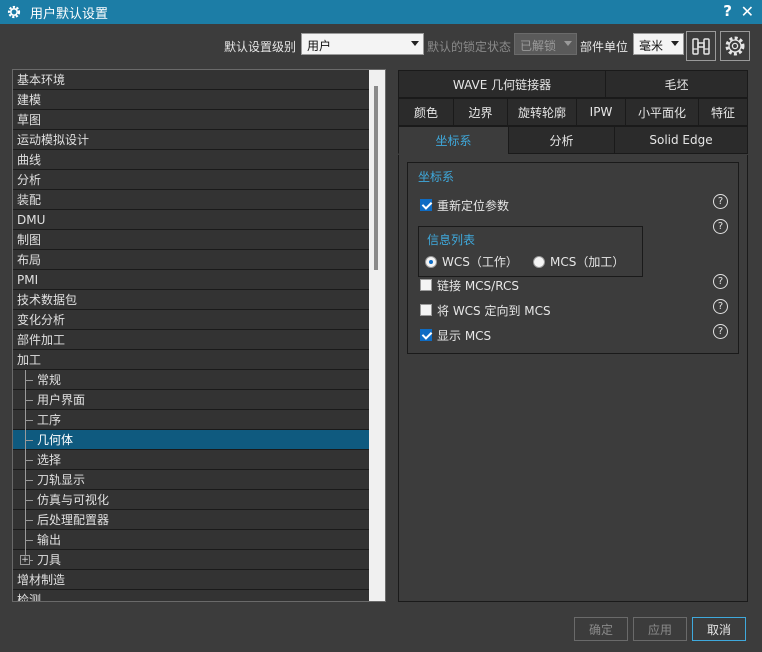 The height and width of the screenshot is (652, 762). What do you see at coordinates (49, 460) in the screenshot?
I see `tree-item-label: 选择` at bounding box center [49, 460].